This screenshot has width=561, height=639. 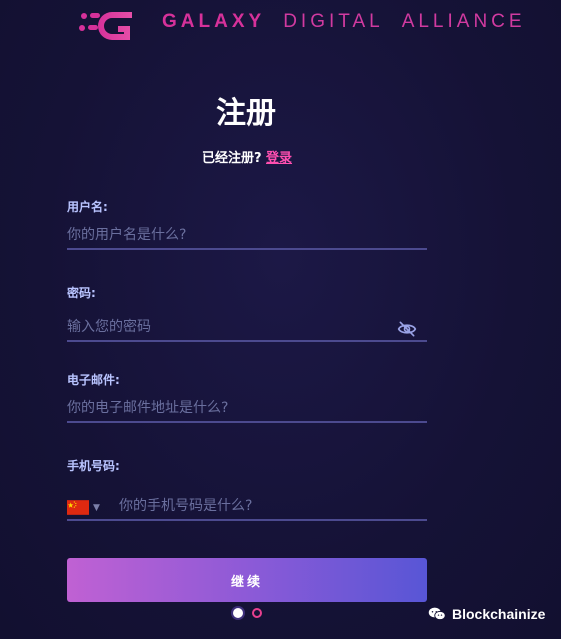 What do you see at coordinates (247, 580) in the screenshot?
I see `continue-button: 继续` at bounding box center [247, 580].